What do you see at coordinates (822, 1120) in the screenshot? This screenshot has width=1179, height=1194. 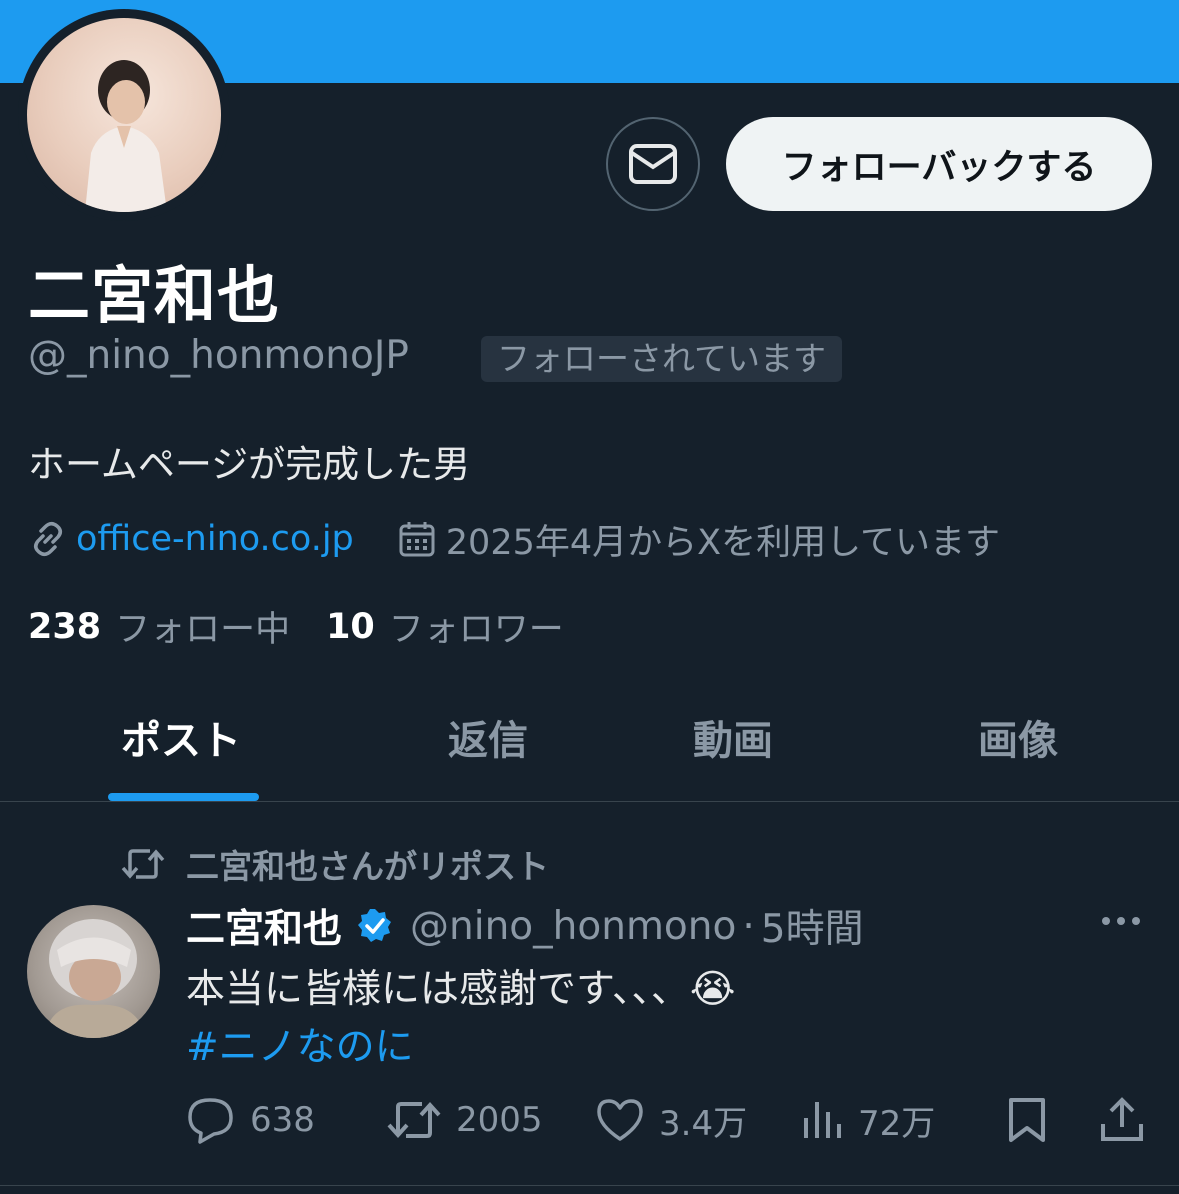 I see `views-icon` at bounding box center [822, 1120].